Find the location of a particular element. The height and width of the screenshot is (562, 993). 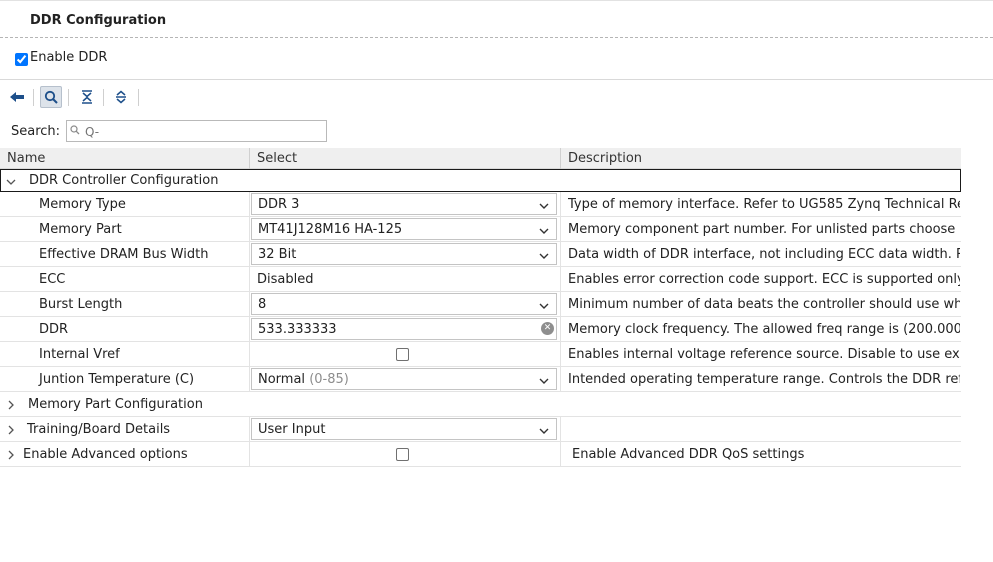

memory-type-select: DDR 3 is located at coordinates (404, 204).